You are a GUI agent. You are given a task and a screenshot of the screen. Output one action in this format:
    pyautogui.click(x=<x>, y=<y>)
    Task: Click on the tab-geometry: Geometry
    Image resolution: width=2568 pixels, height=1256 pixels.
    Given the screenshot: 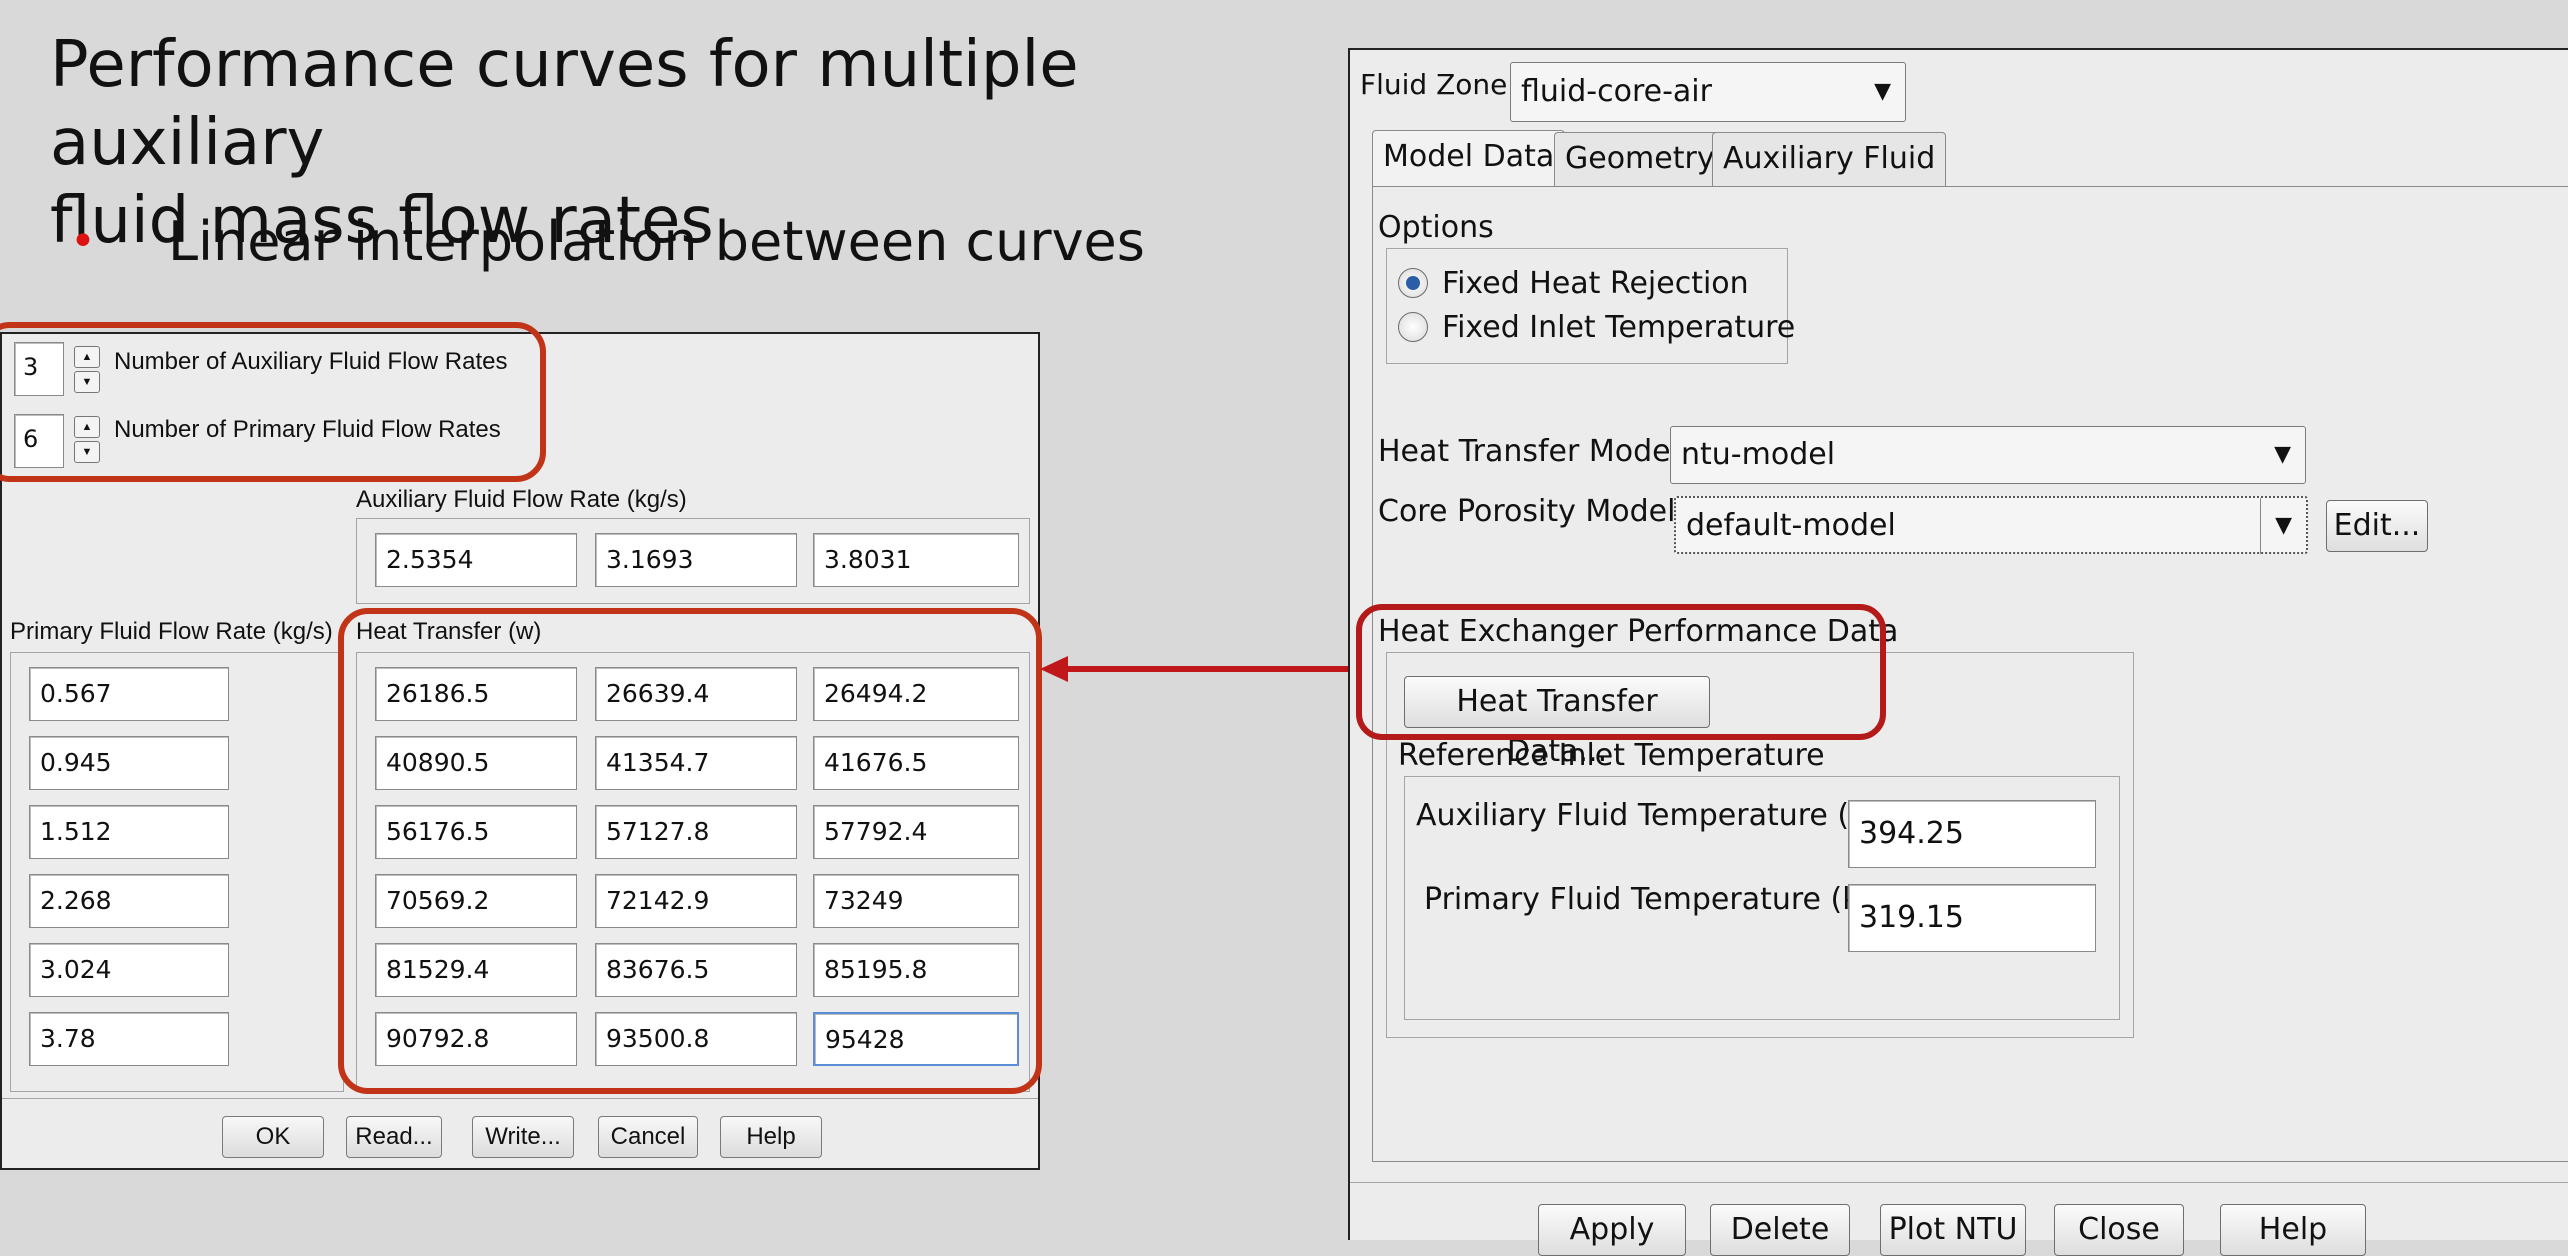 What is the action you would take?
    pyautogui.click(x=1640, y=159)
    